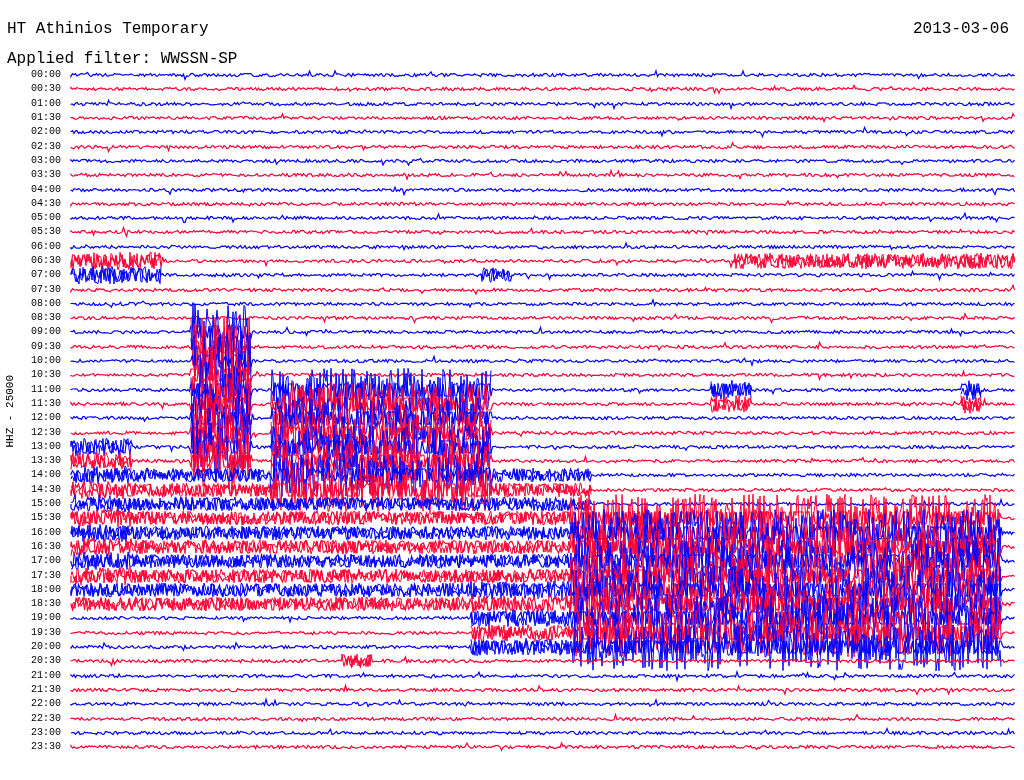  I want to click on time-label: 07:30, so click(46, 289).